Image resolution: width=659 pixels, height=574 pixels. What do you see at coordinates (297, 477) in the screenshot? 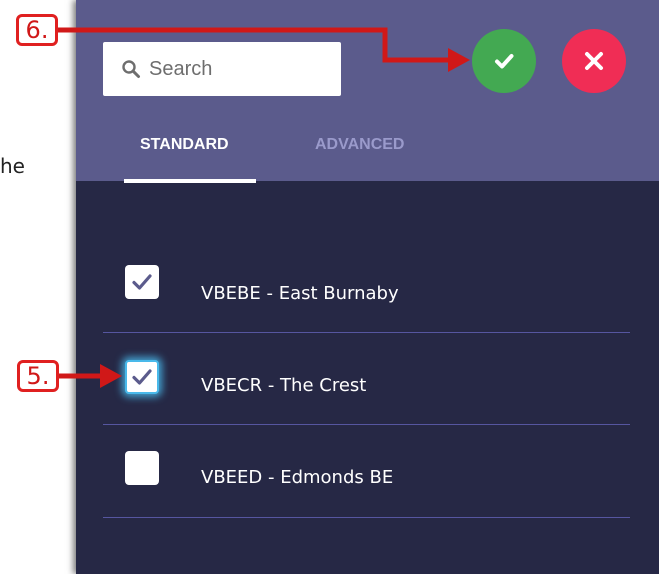
I see `item-label: VBEED - Edmonds BE` at bounding box center [297, 477].